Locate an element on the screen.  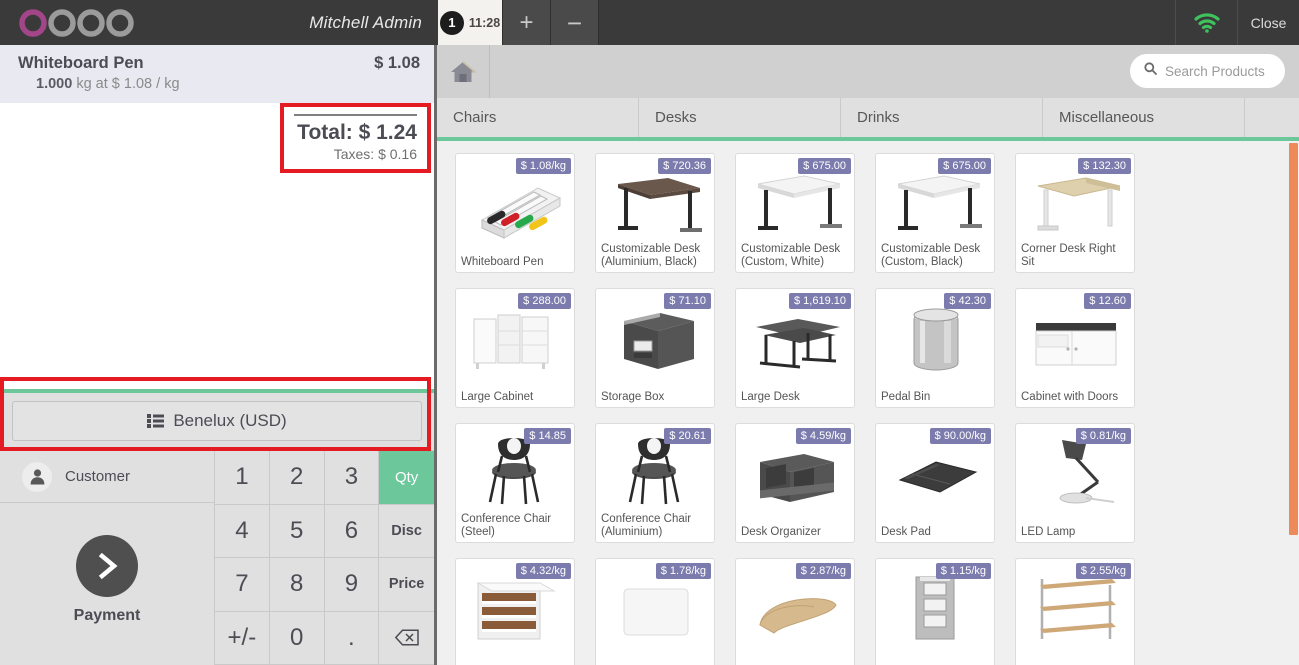
products-scrollbar is located at coordinates (1294, 403).